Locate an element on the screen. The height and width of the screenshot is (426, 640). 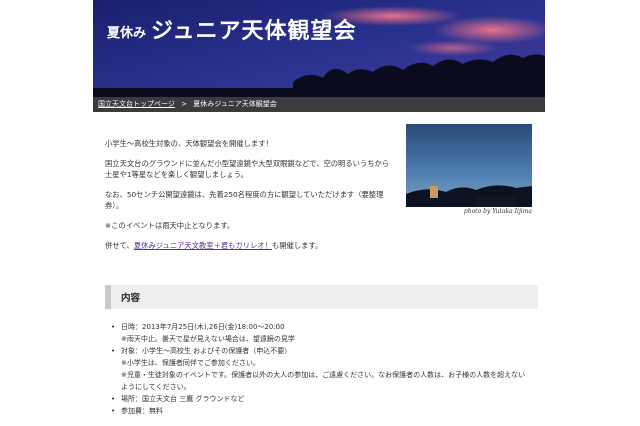
related-event-link: 夏休みジュニア天文教室＋君もガリレオ！ is located at coordinates (203, 245).